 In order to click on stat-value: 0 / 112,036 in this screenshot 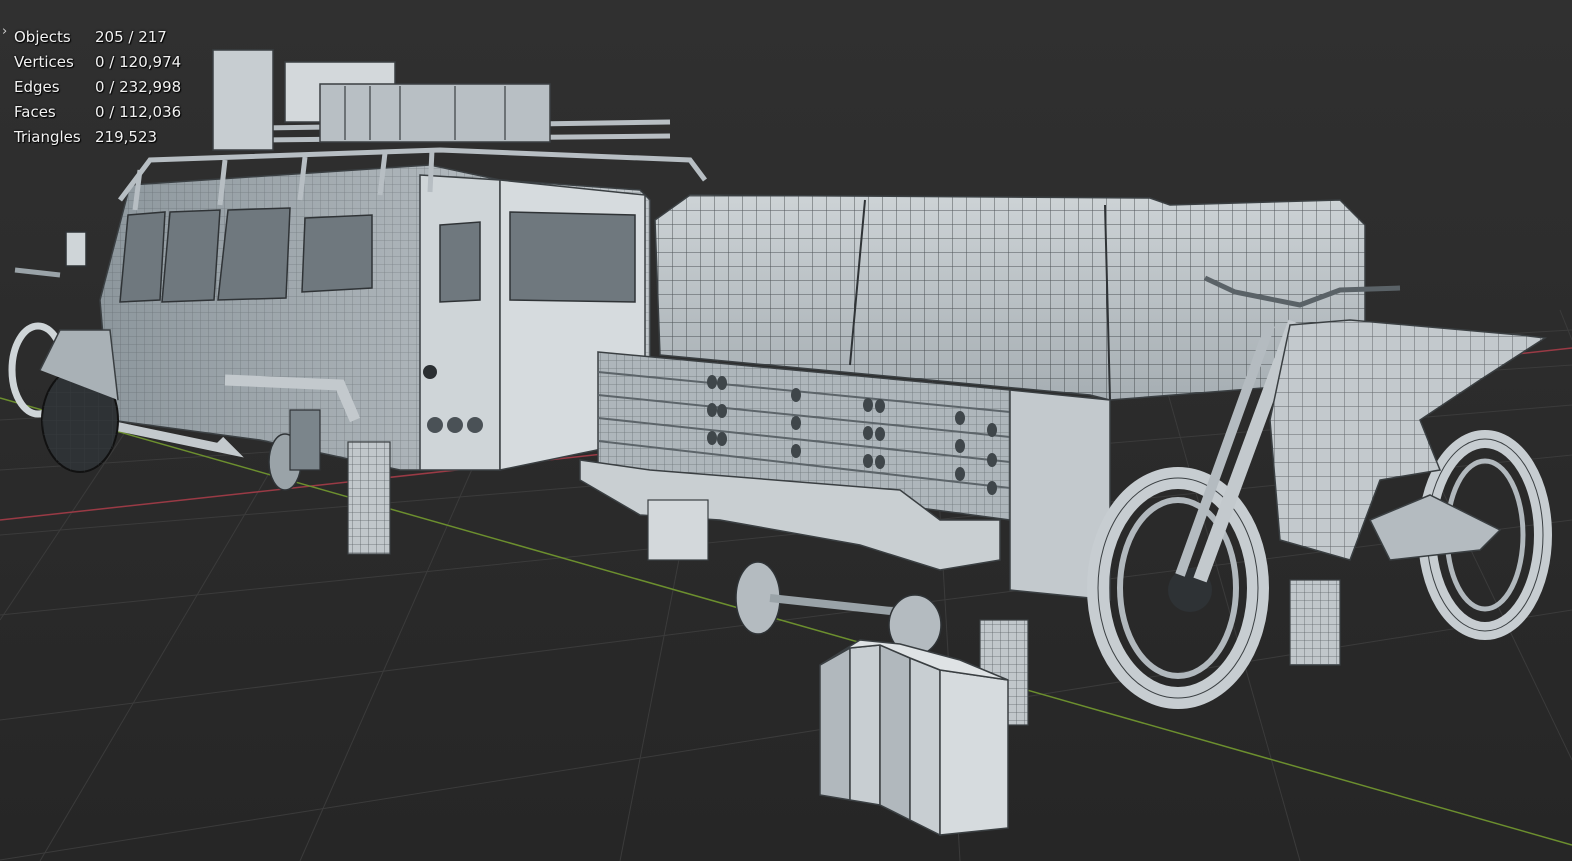, I will do `click(138, 112)`.